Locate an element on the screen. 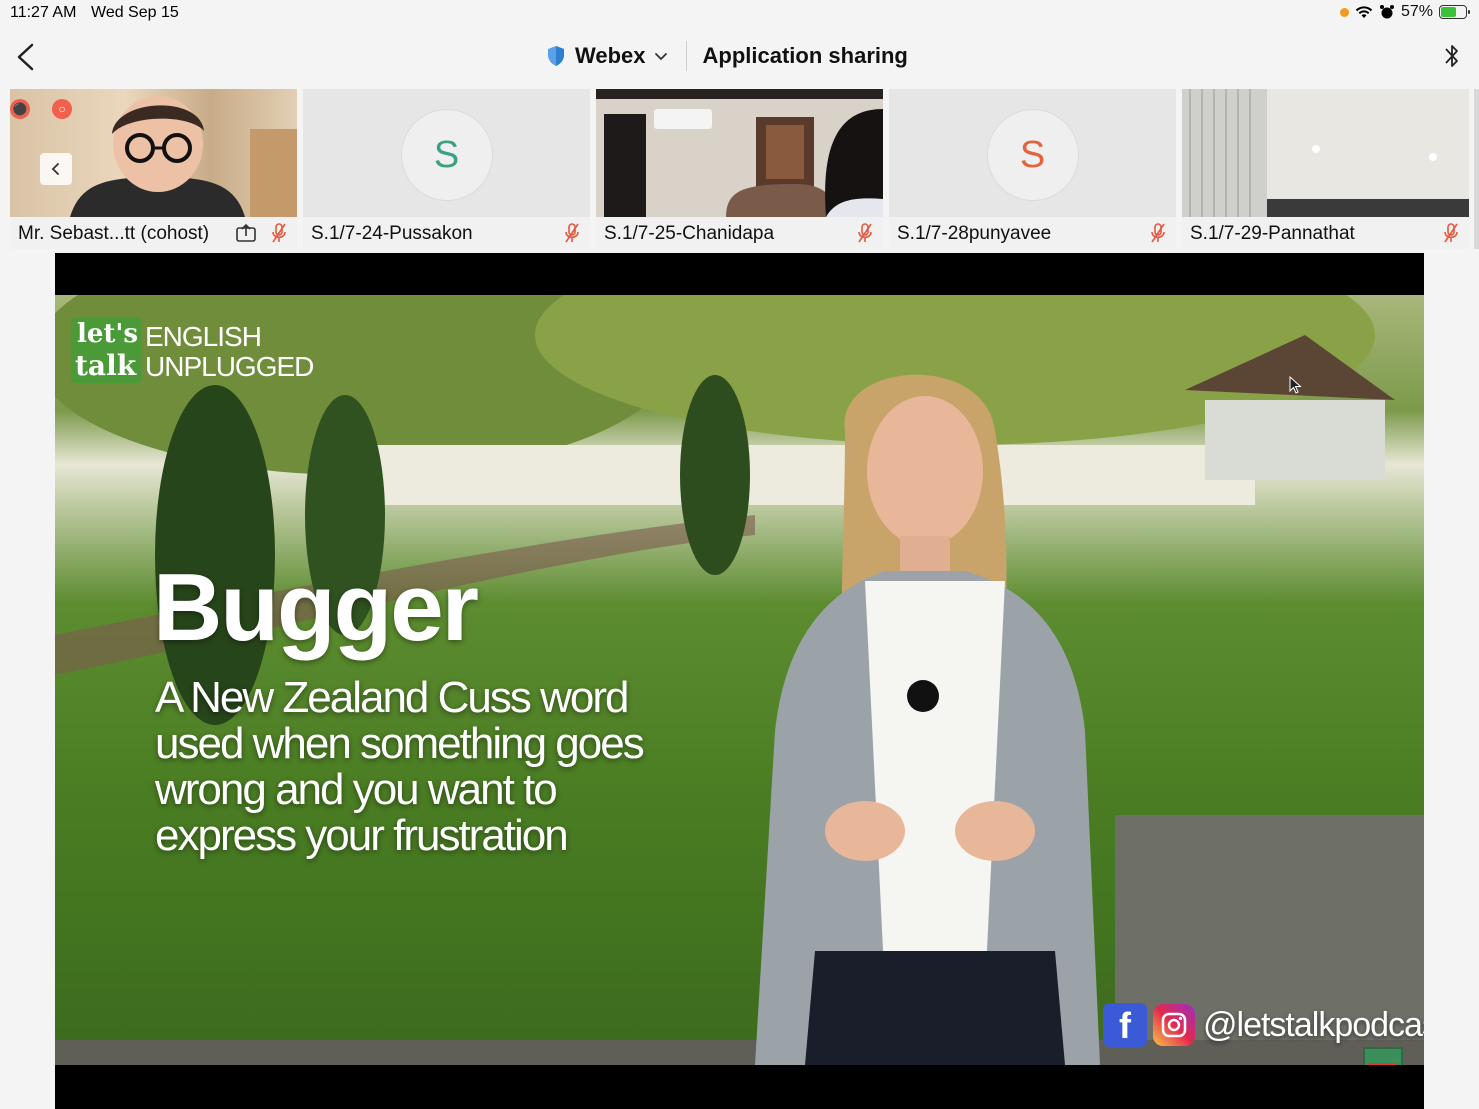 The image size is (1479, 1109). channel-logo: let's talk ENGLISH UNPLUGGED is located at coordinates (192, 351).